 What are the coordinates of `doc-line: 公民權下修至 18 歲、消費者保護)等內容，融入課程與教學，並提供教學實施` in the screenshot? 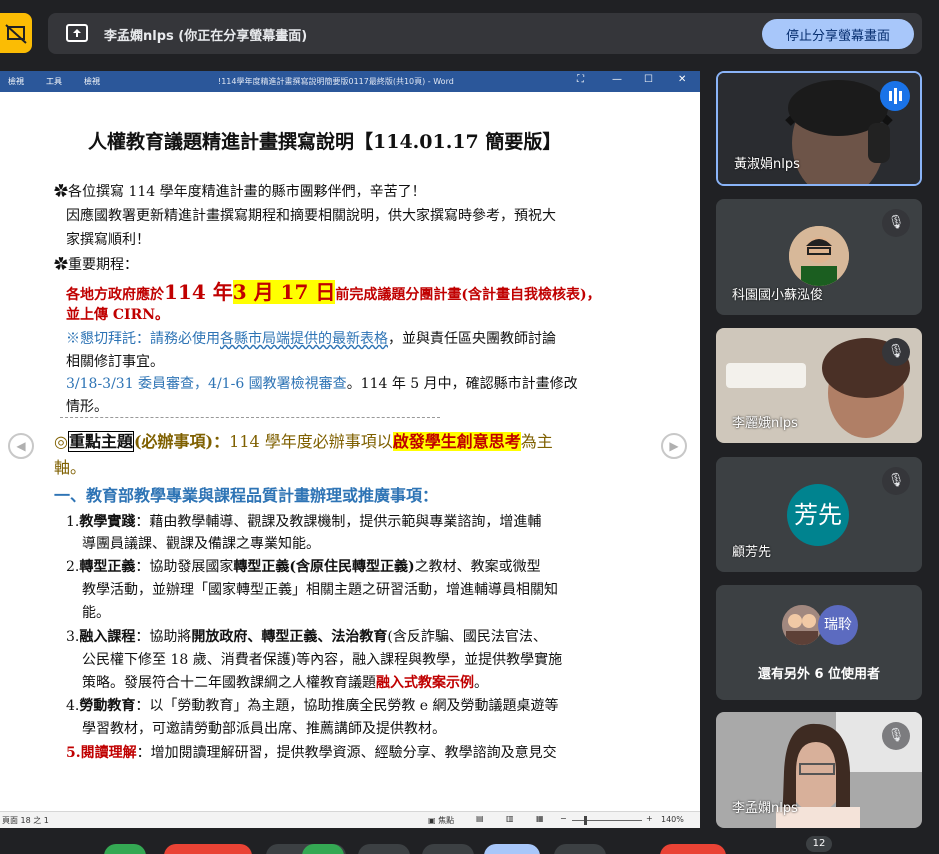 It's located at (322, 660).